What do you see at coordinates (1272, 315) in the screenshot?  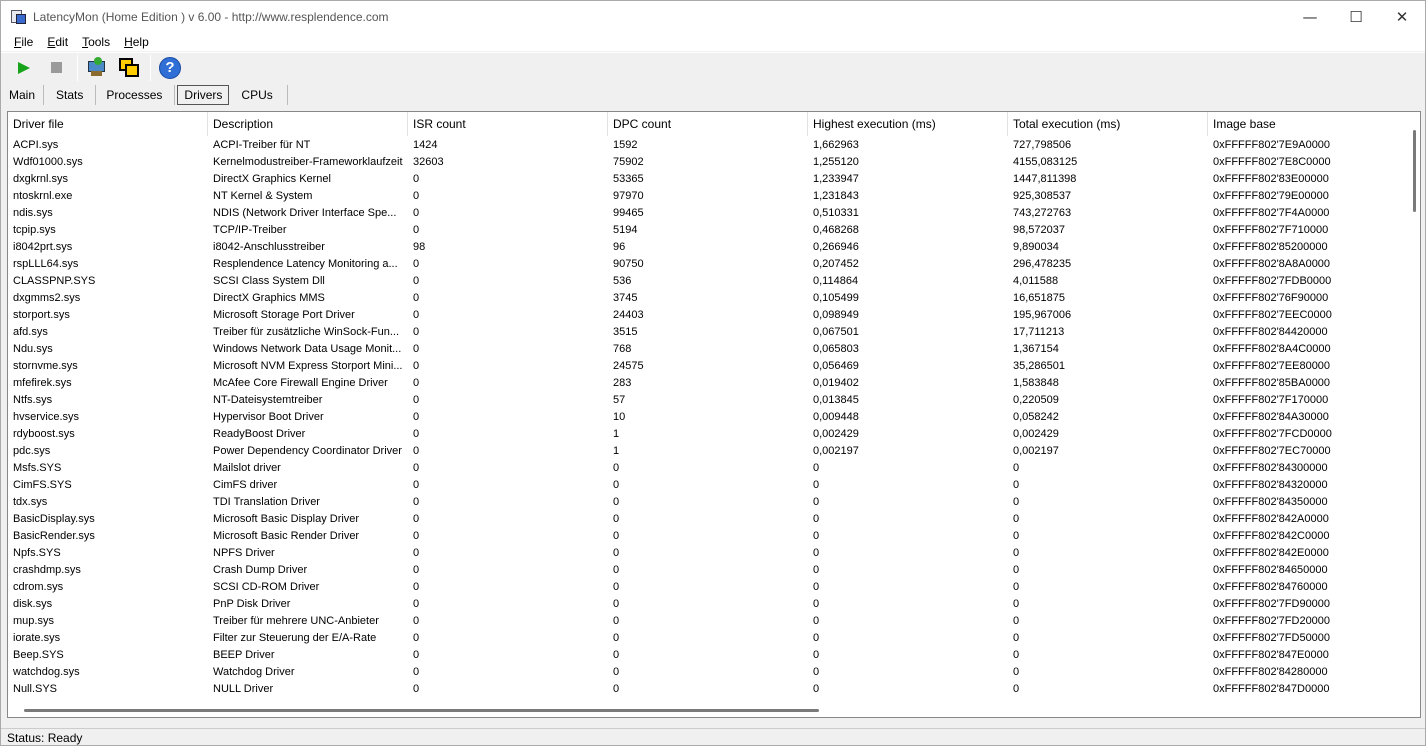 I see `table-cell: 0xFFFFF802'7EEC0000` at bounding box center [1272, 315].